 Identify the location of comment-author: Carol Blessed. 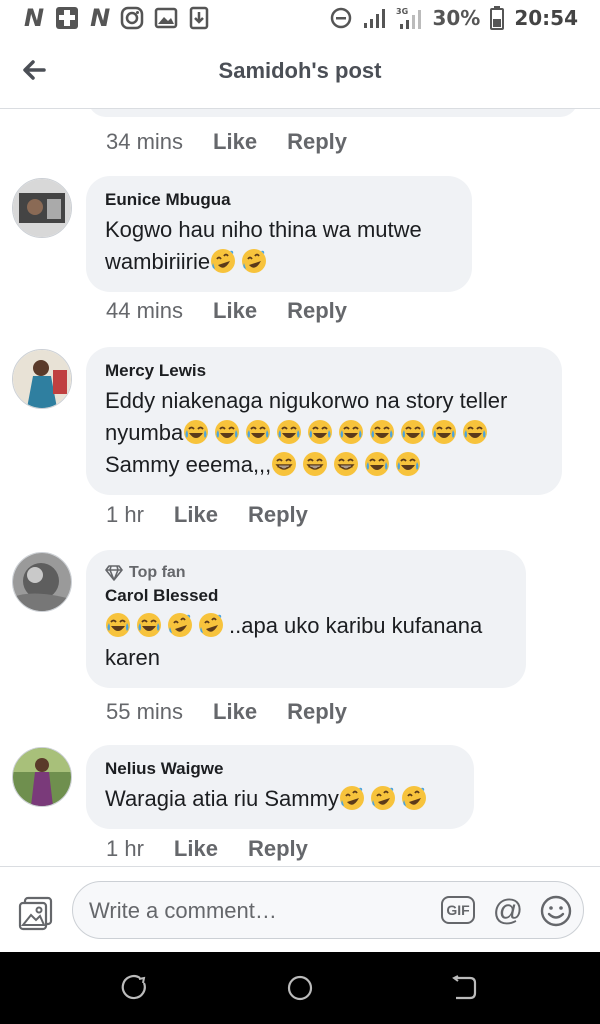
(305, 596).